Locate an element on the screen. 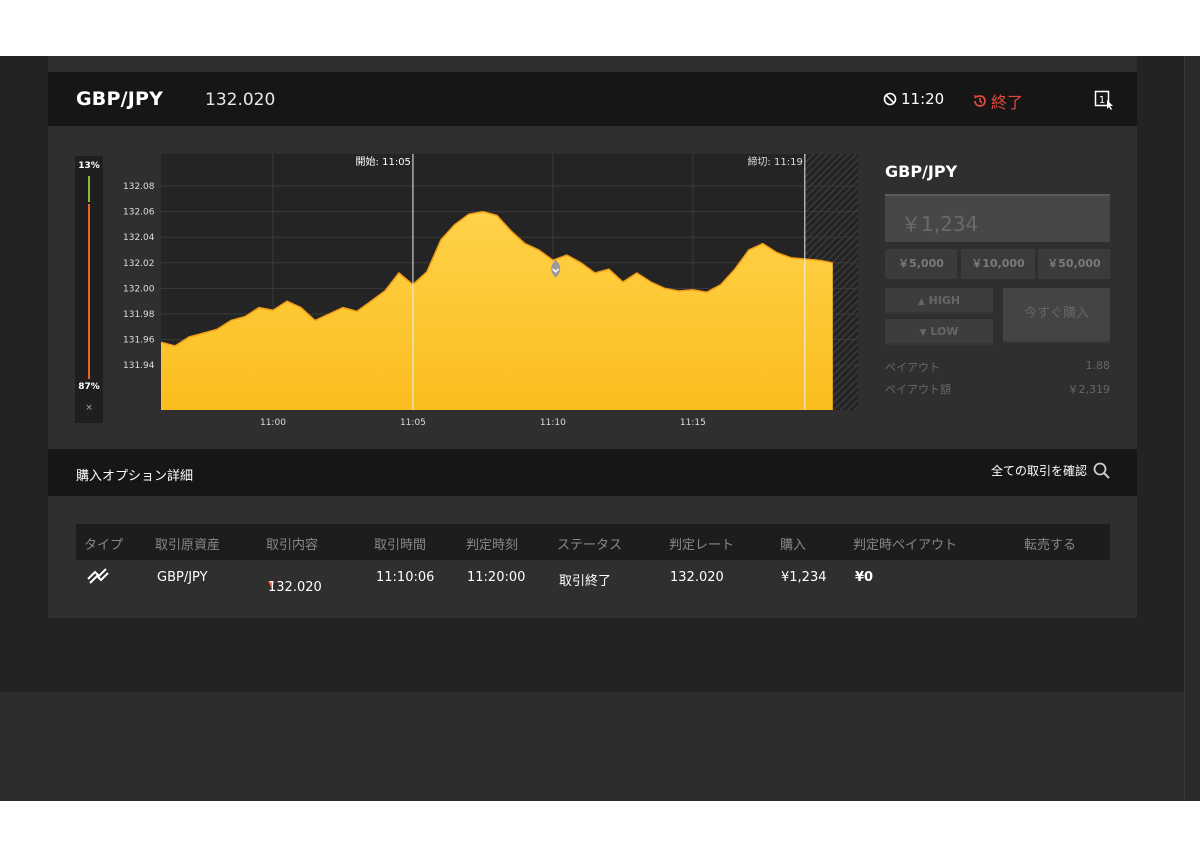 The image size is (1200, 856). y-tick-label: 132.02 is located at coordinates (139, 264).